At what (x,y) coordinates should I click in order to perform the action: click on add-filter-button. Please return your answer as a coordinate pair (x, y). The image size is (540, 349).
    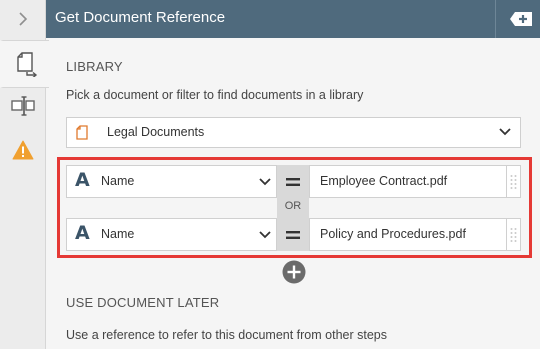
    Looking at the image, I should click on (294, 272).